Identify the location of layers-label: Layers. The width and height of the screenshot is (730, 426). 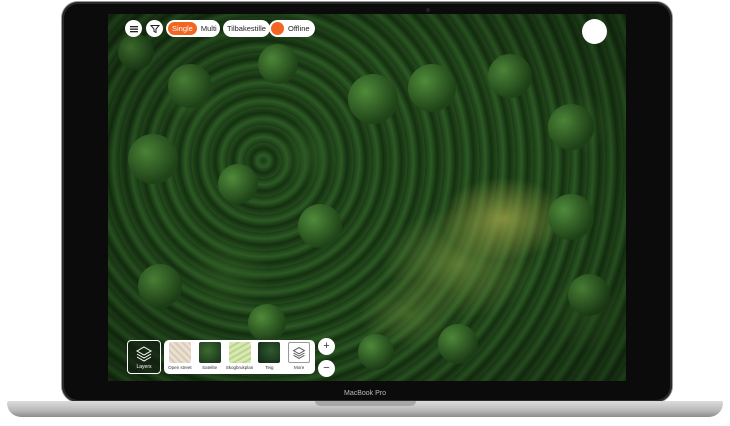
(144, 367).